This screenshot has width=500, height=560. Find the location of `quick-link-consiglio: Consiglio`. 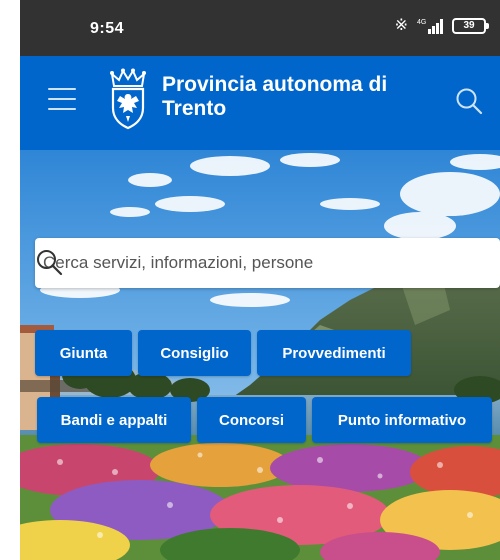

quick-link-consiglio: Consiglio is located at coordinates (194, 353).